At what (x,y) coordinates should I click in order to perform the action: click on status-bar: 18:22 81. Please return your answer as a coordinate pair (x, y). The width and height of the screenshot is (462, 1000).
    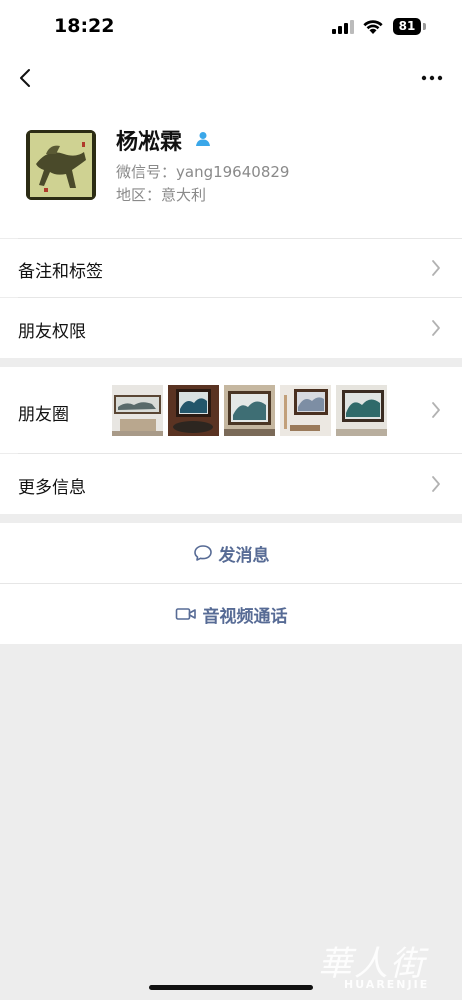
    Looking at the image, I should click on (231, 28).